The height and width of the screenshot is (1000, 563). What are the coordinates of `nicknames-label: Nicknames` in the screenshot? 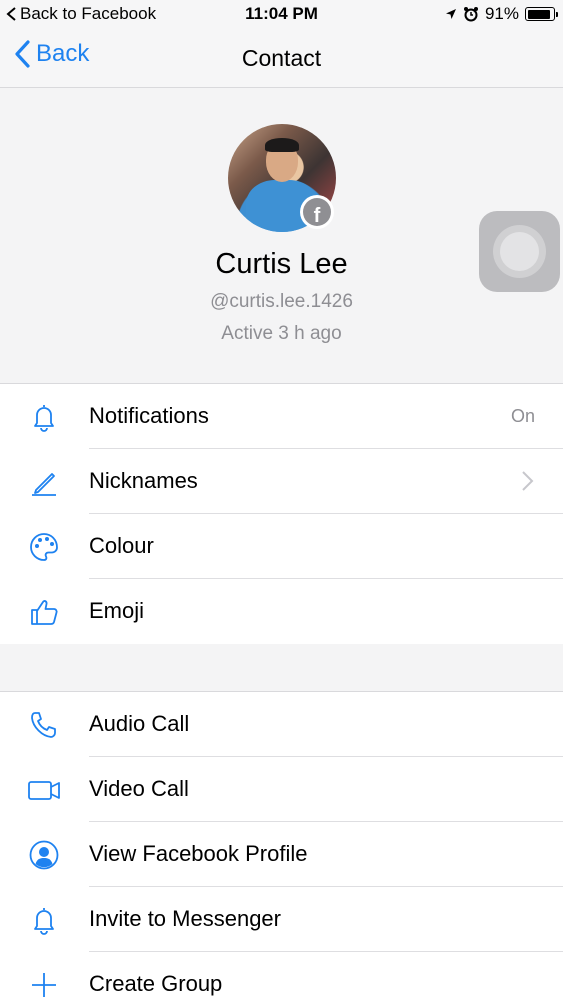 It's located at (143, 480).